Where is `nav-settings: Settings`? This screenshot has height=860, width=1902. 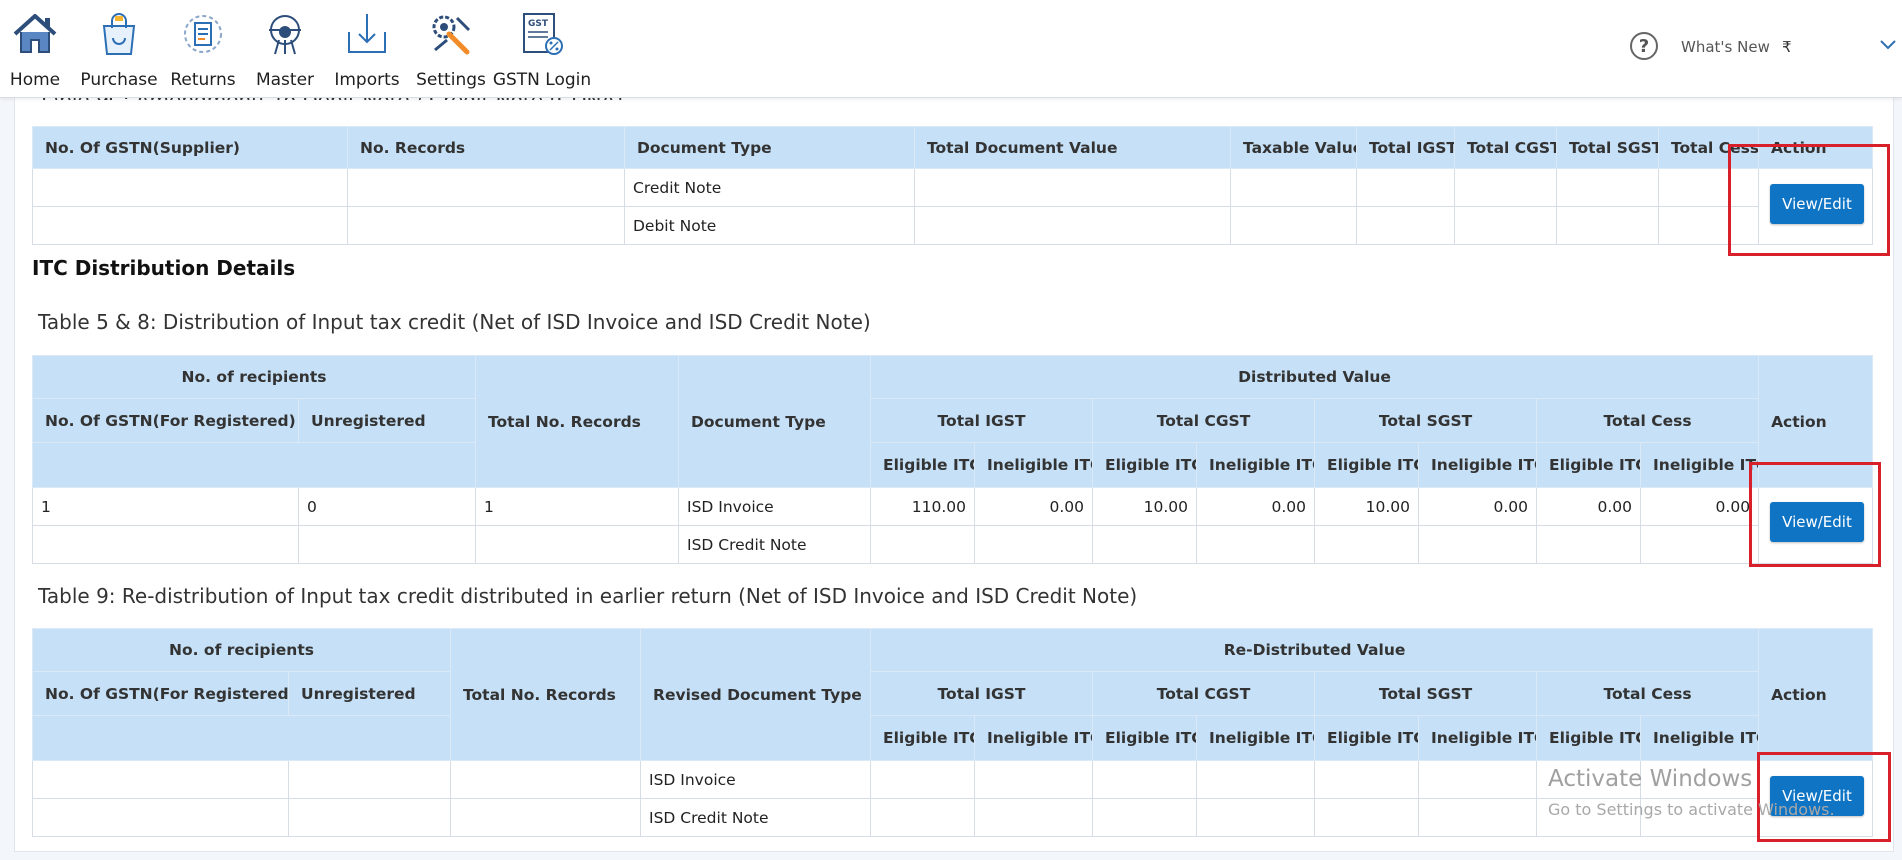 nav-settings: Settings is located at coordinates (451, 50).